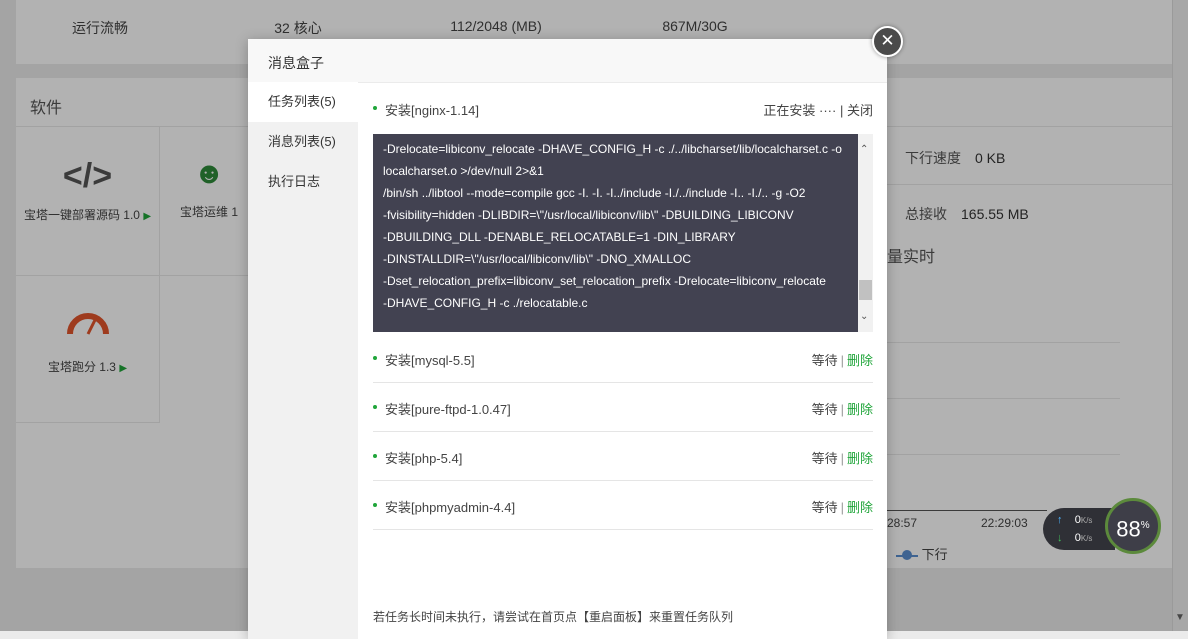 The image size is (1188, 639). Describe the element at coordinates (448, 409) in the screenshot. I see `task-name: 安装[pure-ftpd-1.0.47]` at that location.